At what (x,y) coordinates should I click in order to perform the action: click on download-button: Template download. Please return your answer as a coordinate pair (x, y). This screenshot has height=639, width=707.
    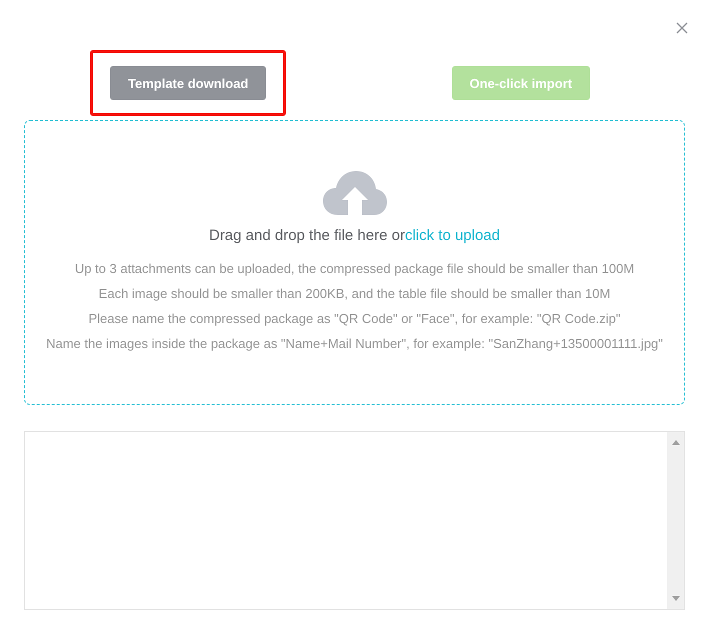
    Looking at the image, I should click on (188, 83).